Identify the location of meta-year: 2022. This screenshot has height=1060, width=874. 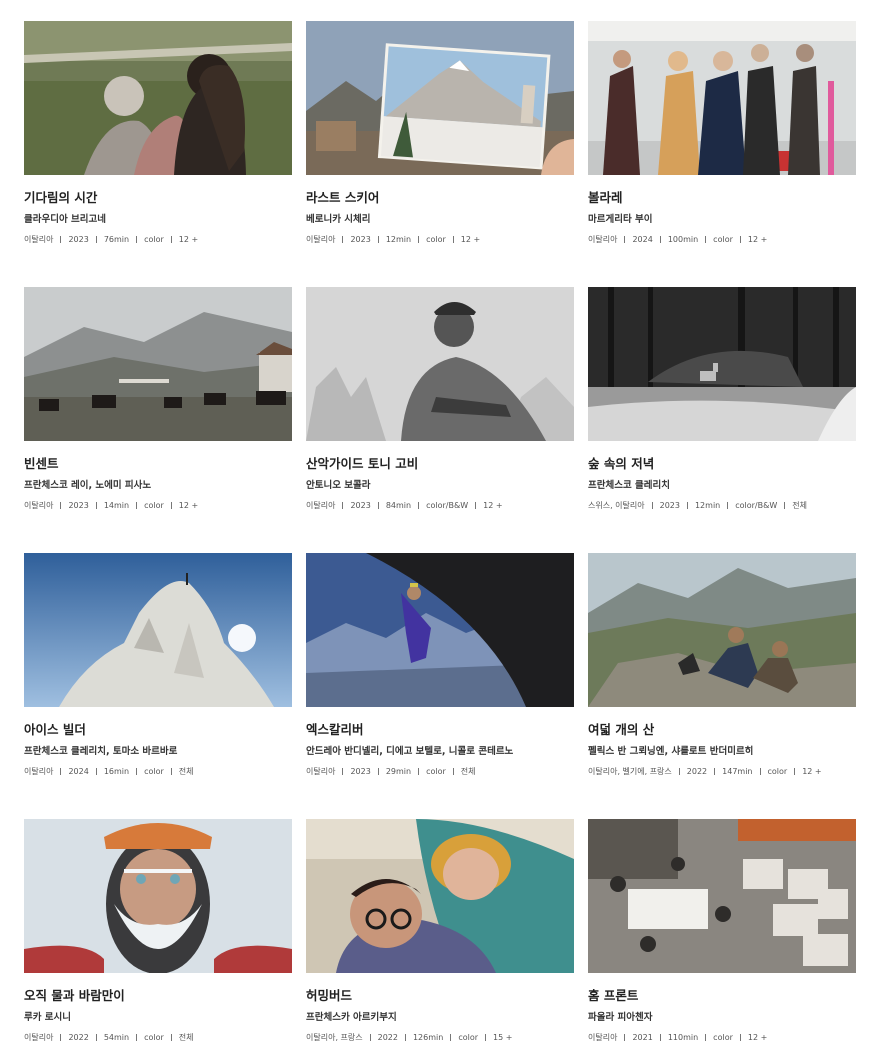
(78, 1037).